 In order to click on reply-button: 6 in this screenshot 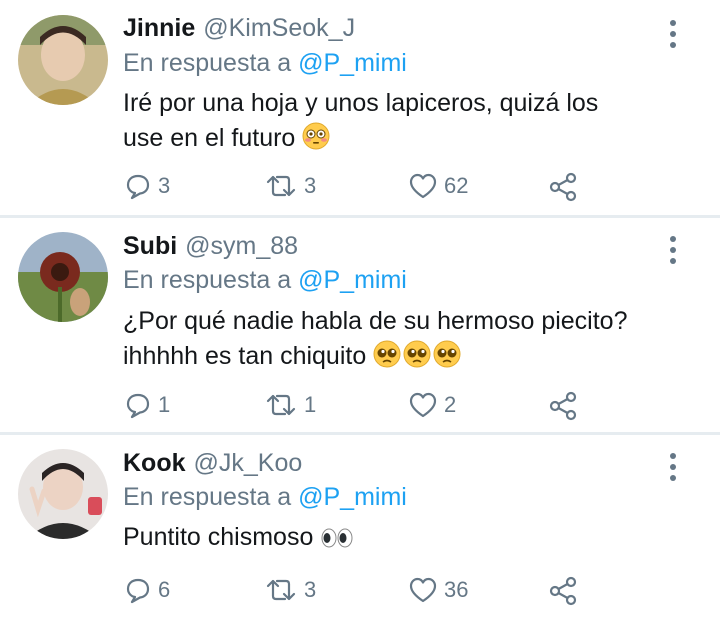, I will do `click(147, 590)`.